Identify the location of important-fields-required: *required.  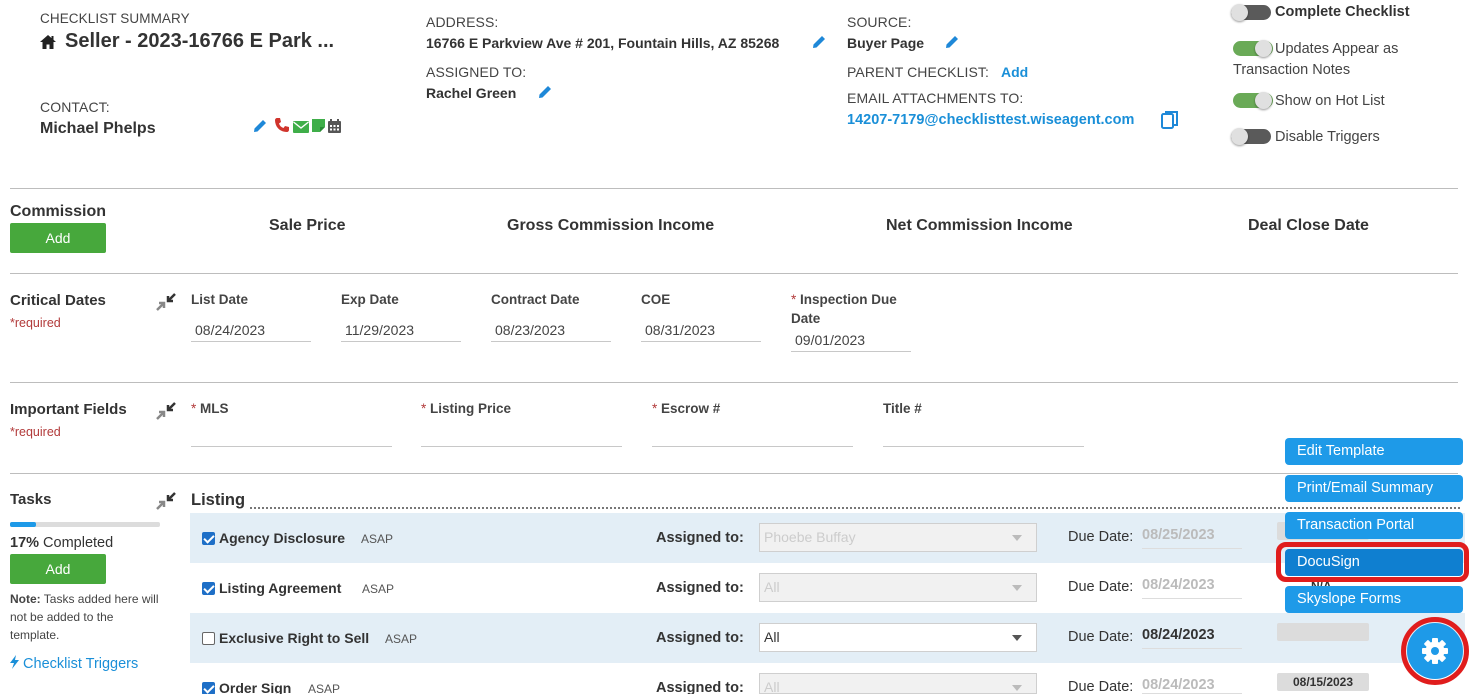
(35, 432).